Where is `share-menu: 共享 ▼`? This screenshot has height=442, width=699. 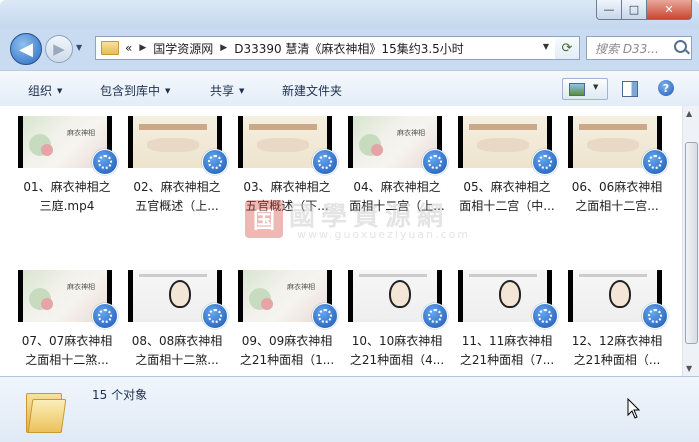 share-menu: 共享 ▼ is located at coordinates (227, 90).